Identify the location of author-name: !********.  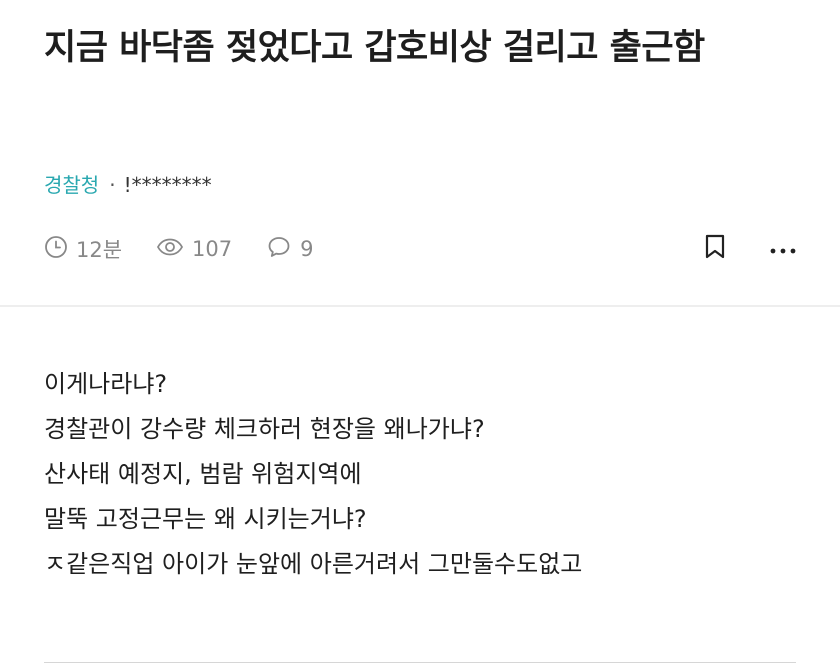
(168, 185).